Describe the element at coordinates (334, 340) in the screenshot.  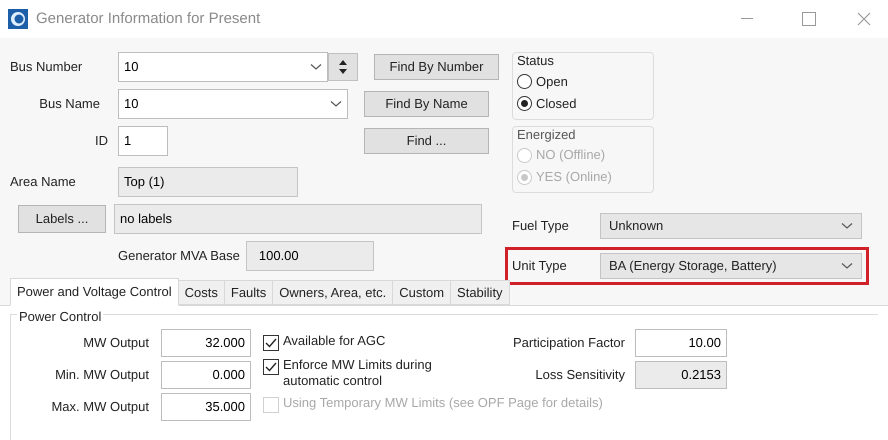
I see `checkbox-label: Available for AGC` at that location.